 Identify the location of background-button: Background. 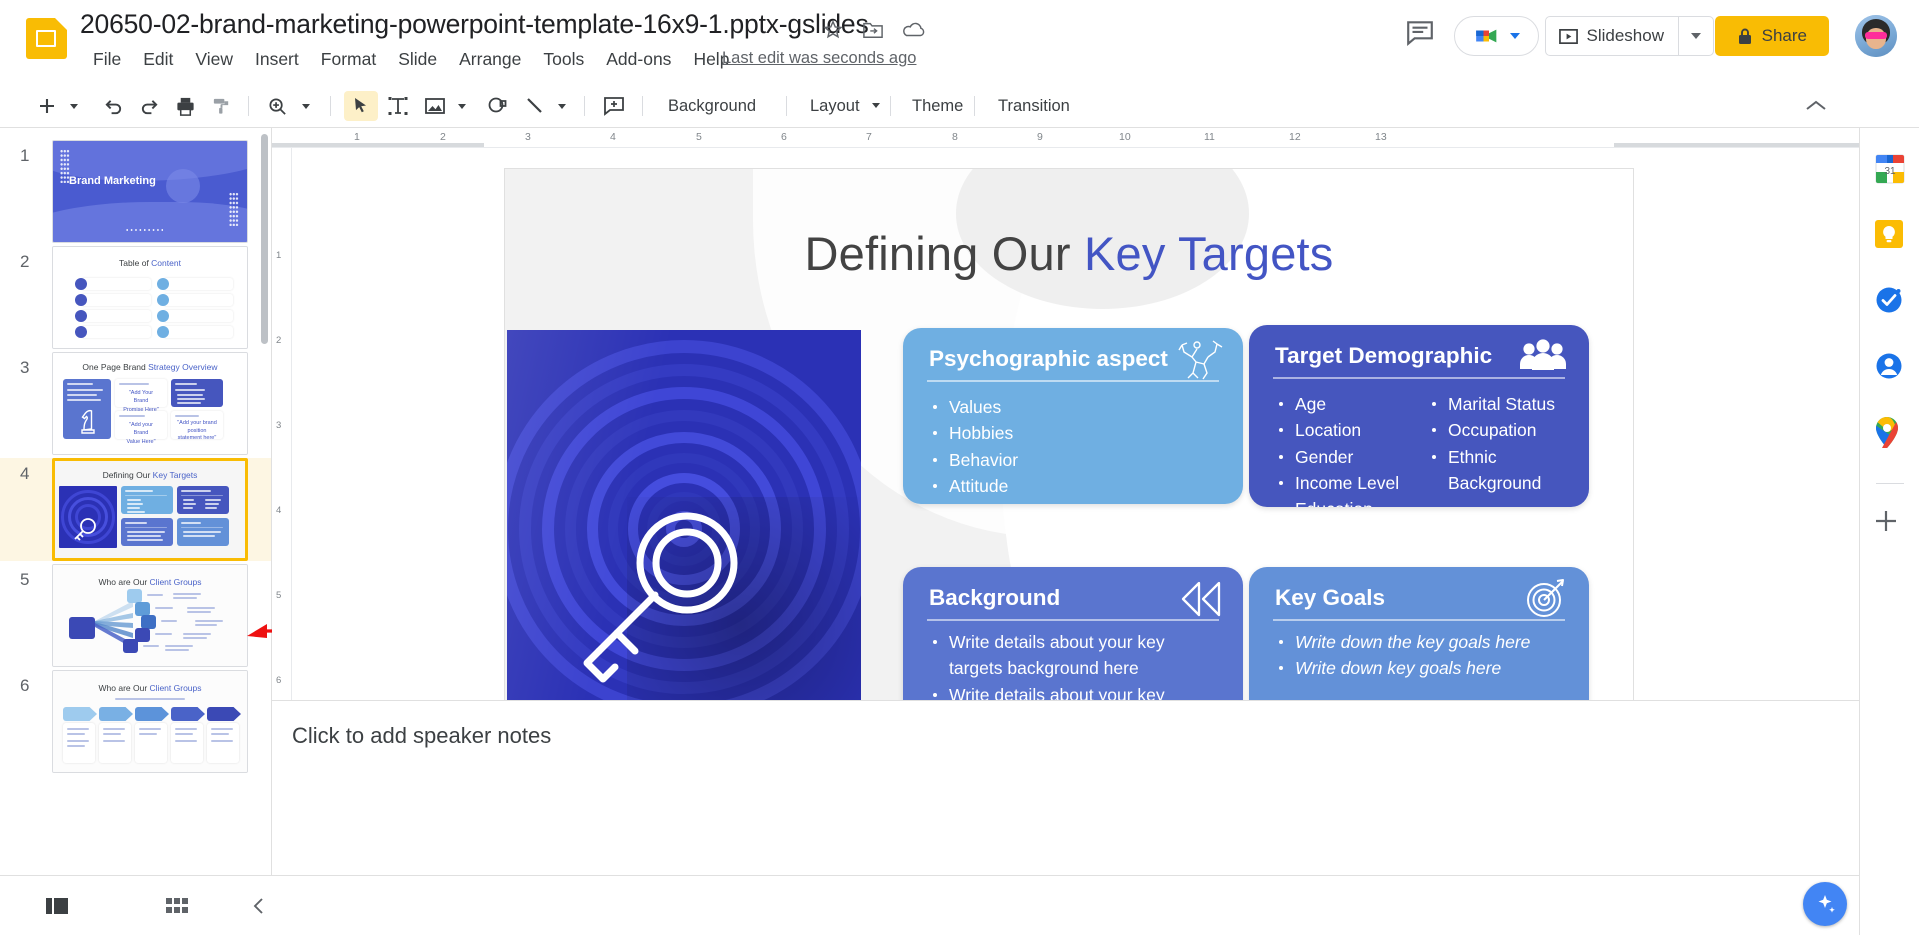
(712, 106).